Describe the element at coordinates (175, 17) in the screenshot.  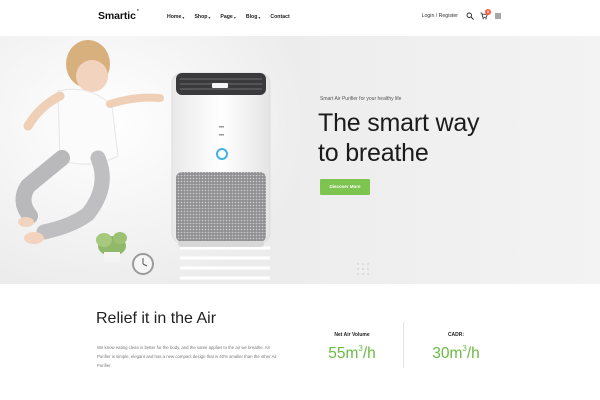
I see `nav-item-home: Home ▾` at that location.